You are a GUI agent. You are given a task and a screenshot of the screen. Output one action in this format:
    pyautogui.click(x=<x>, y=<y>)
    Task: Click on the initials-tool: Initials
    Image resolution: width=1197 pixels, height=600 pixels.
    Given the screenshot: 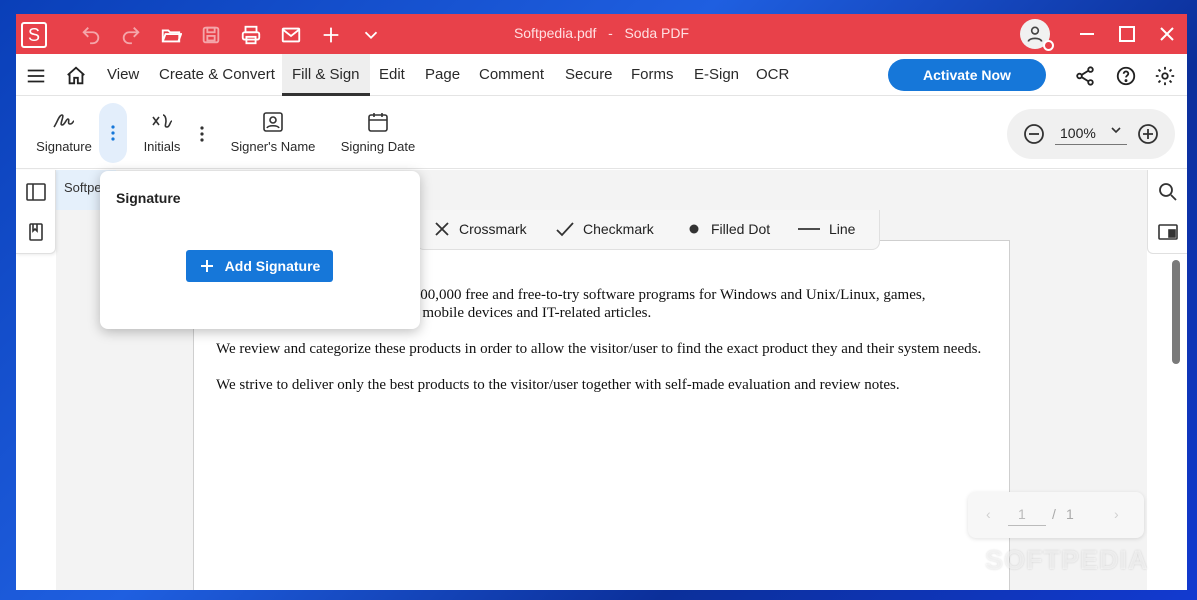 What is the action you would take?
    pyautogui.click(x=162, y=130)
    